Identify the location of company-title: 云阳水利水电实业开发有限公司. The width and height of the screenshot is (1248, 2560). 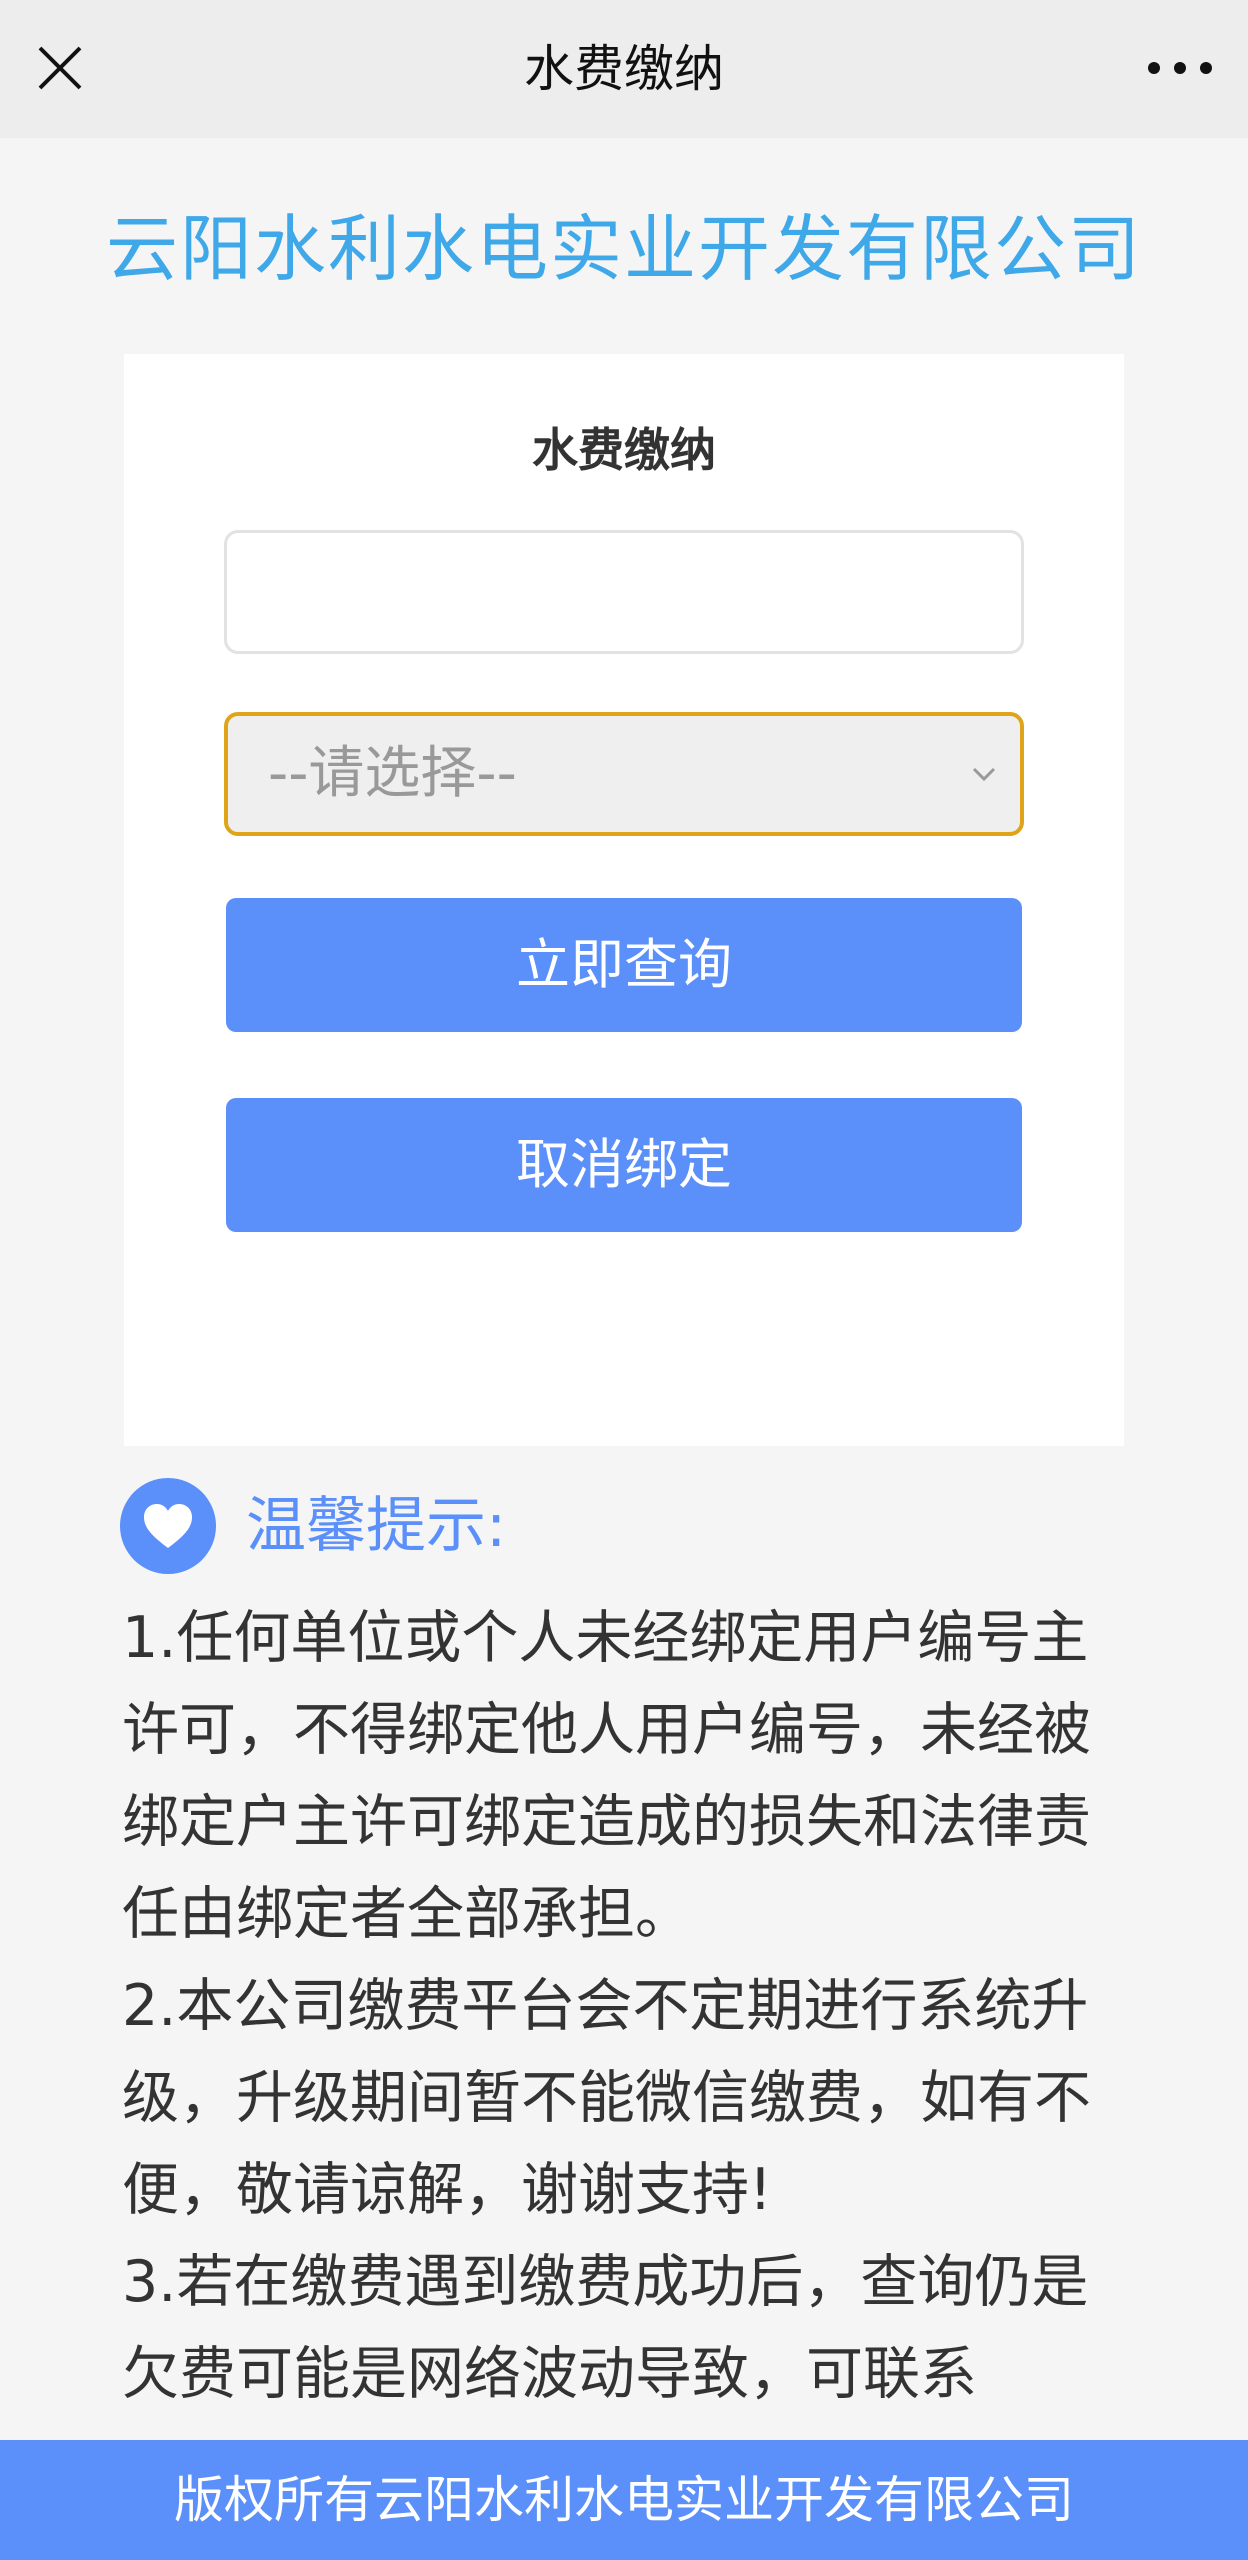
(623, 249).